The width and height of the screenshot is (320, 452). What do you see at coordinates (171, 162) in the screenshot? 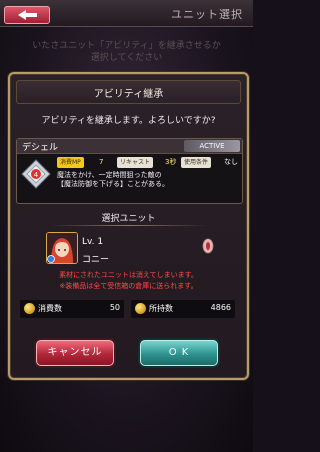
I see `recast-value: 3秒` at bounding box center [171, 162].